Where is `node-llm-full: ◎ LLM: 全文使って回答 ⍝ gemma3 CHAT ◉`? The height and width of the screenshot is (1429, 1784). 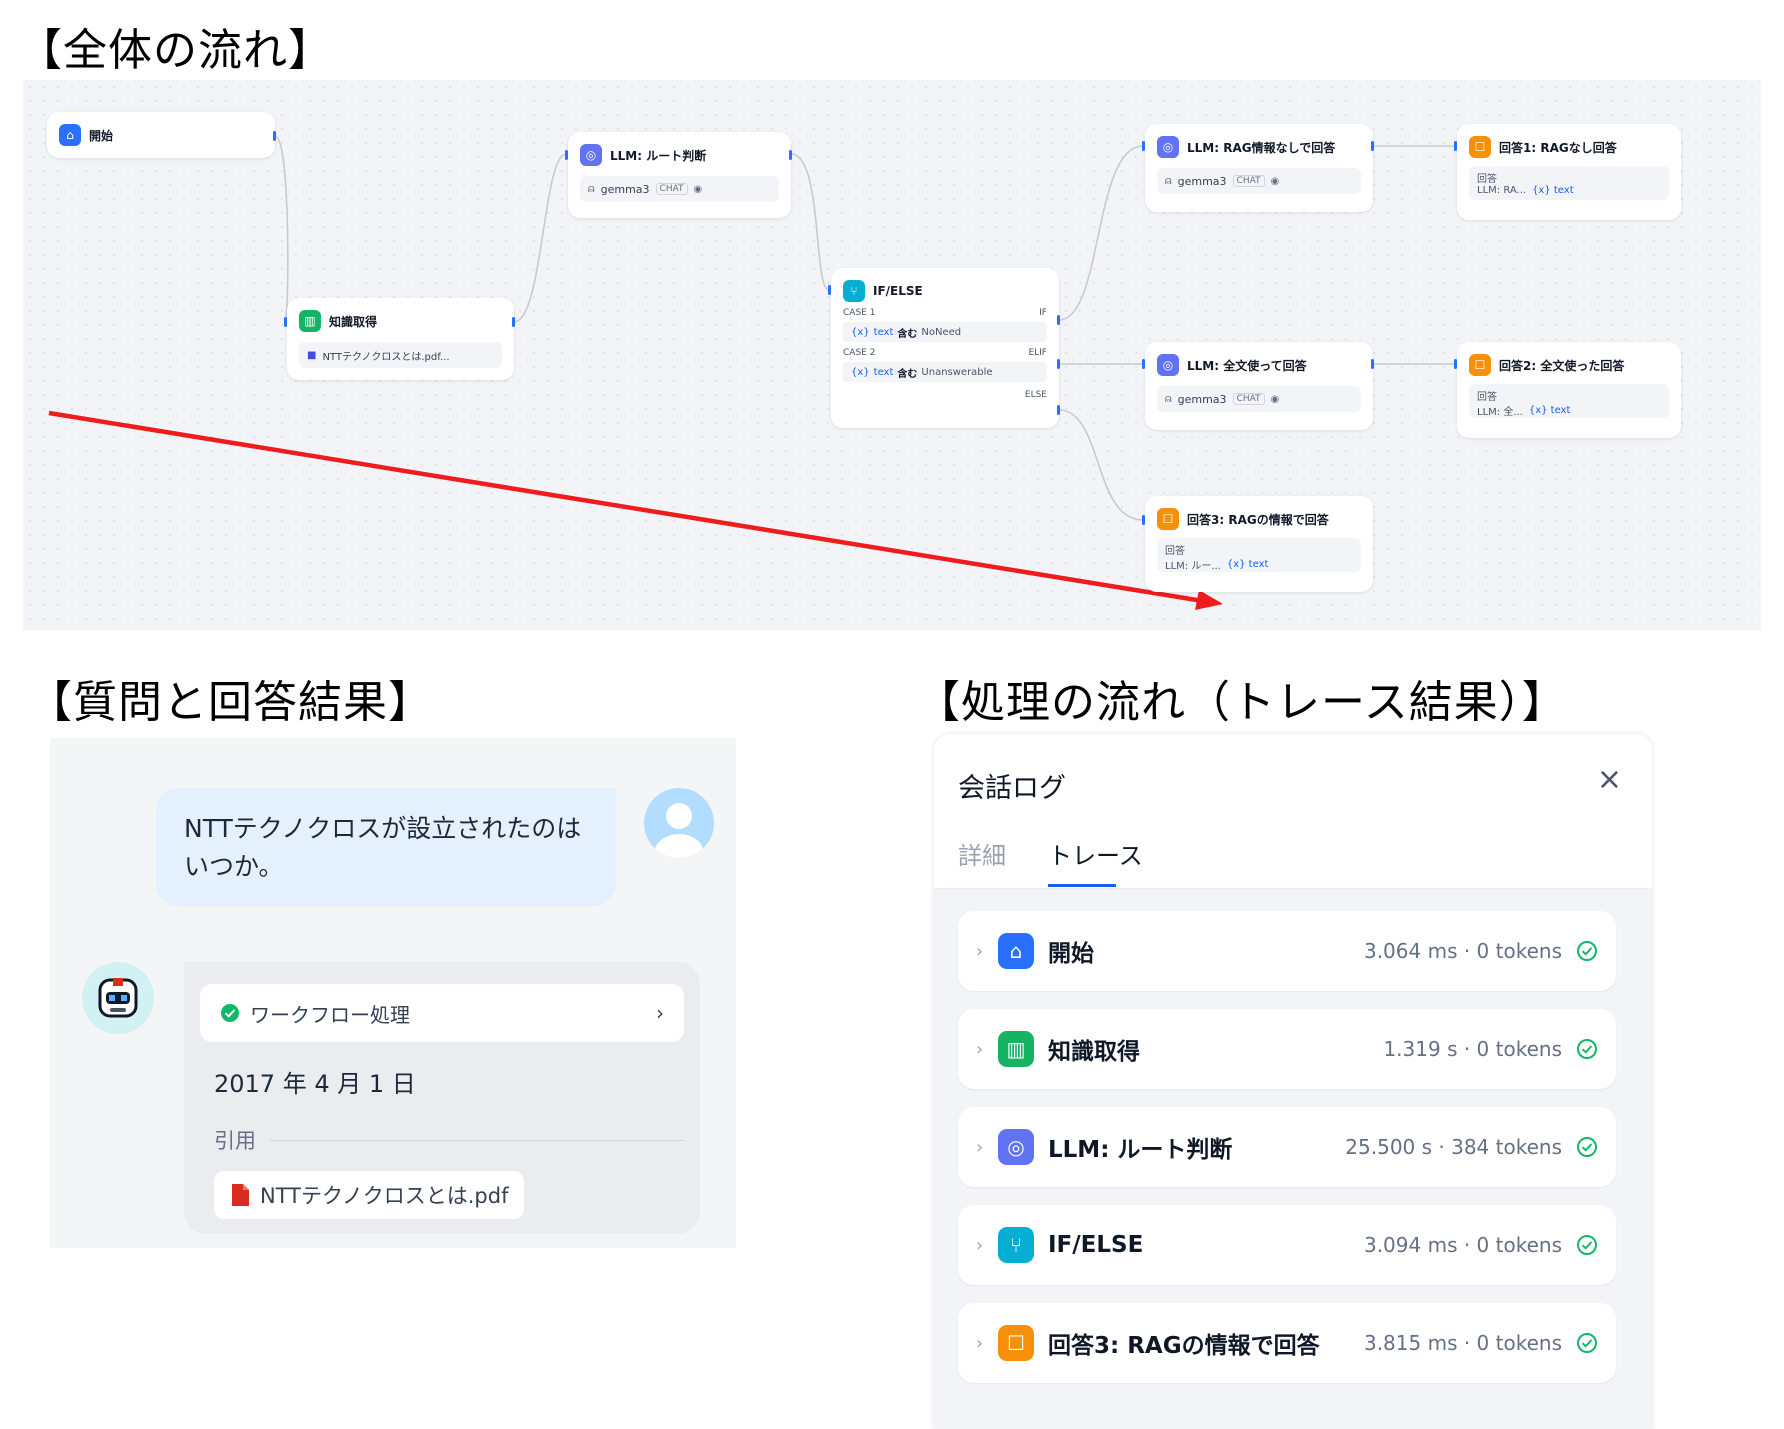
node-llm-full: ◎ LLM: 全文使って回答 ⍝ gemma3 CHAT ◉ is located at coordinates (1259, 386).